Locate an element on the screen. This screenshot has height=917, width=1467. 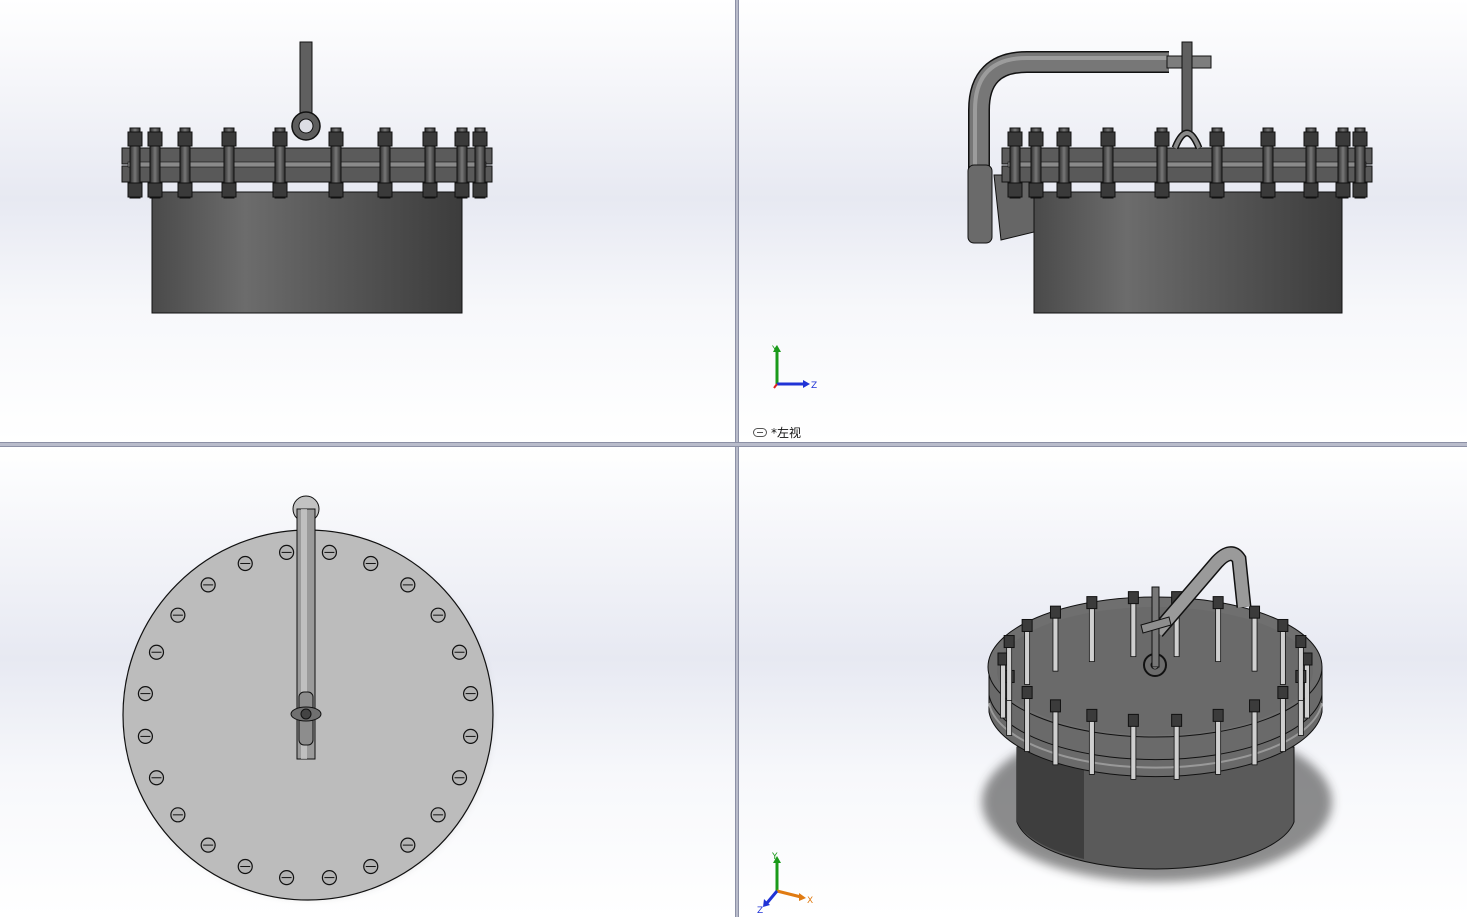
davit-post-sleeve is located at coordinates (980, 204).